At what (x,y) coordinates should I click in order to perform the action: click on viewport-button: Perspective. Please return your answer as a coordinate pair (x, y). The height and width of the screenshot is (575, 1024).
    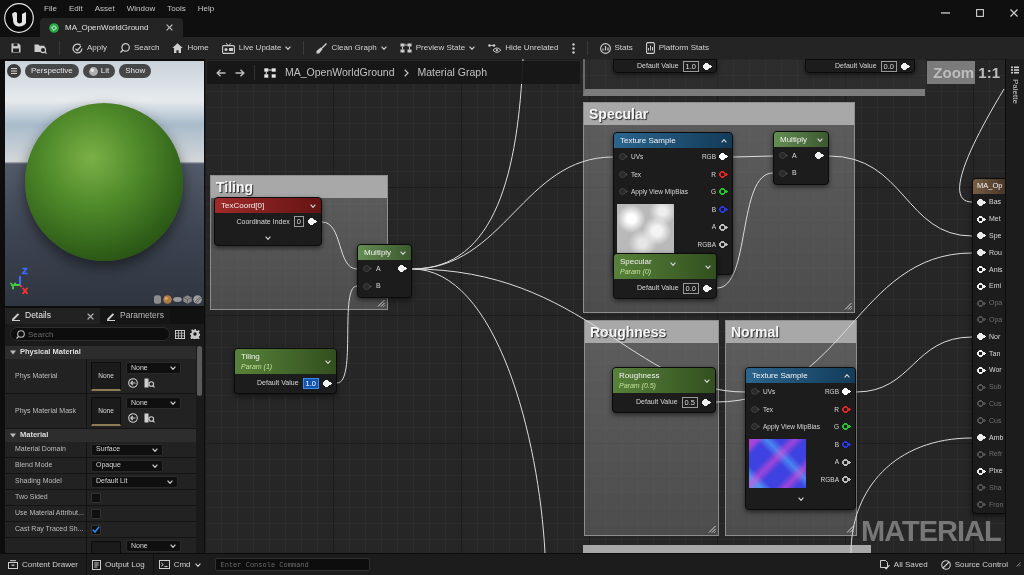
    Looking at the image, I should click on (52, 71).